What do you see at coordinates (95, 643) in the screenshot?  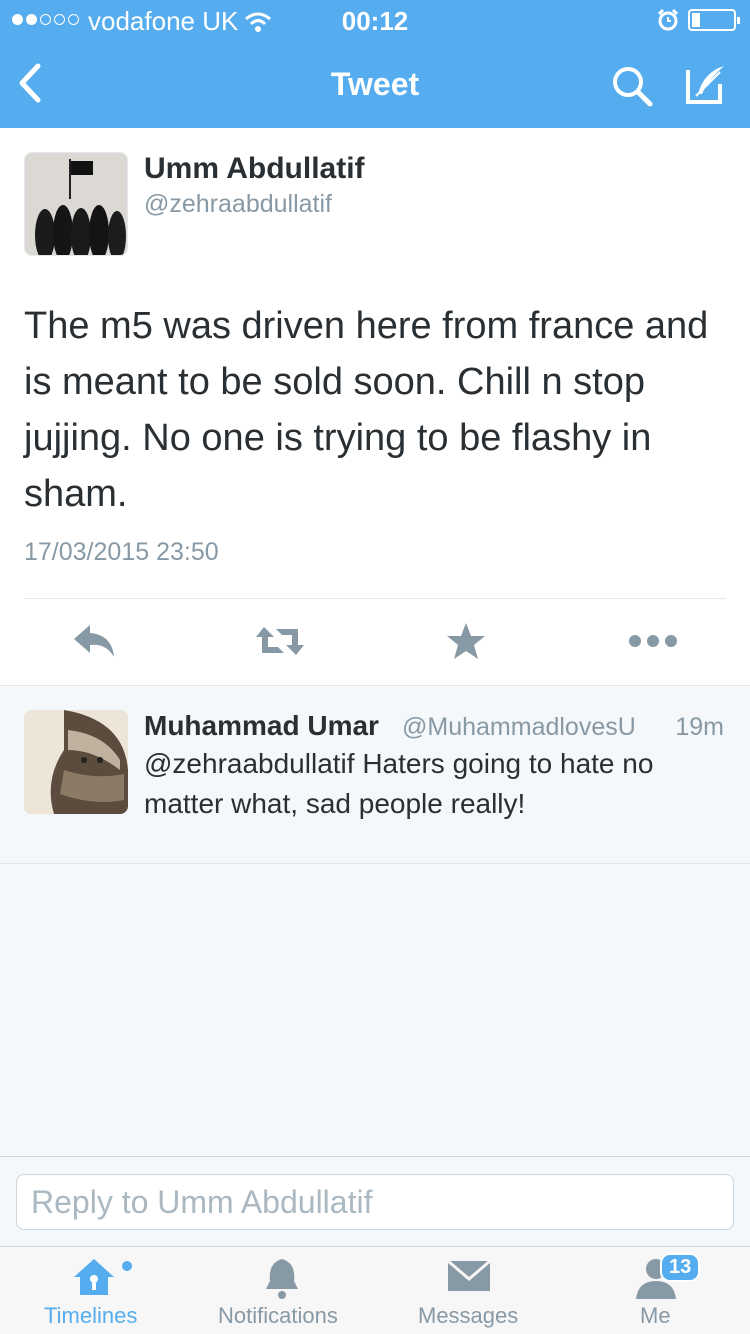 I see `reply-icon` at bounding box center [95, 643].